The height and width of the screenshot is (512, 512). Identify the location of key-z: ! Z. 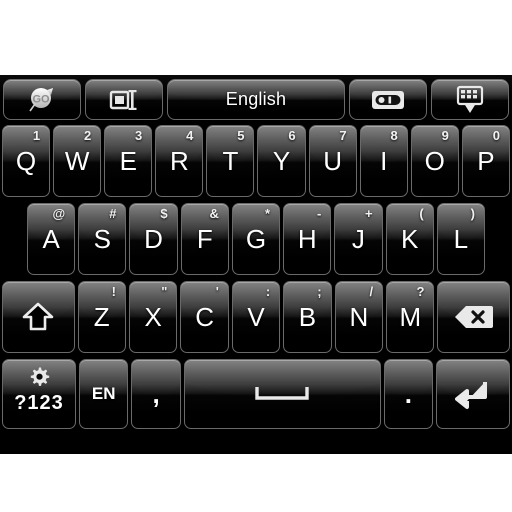
(101, 317).